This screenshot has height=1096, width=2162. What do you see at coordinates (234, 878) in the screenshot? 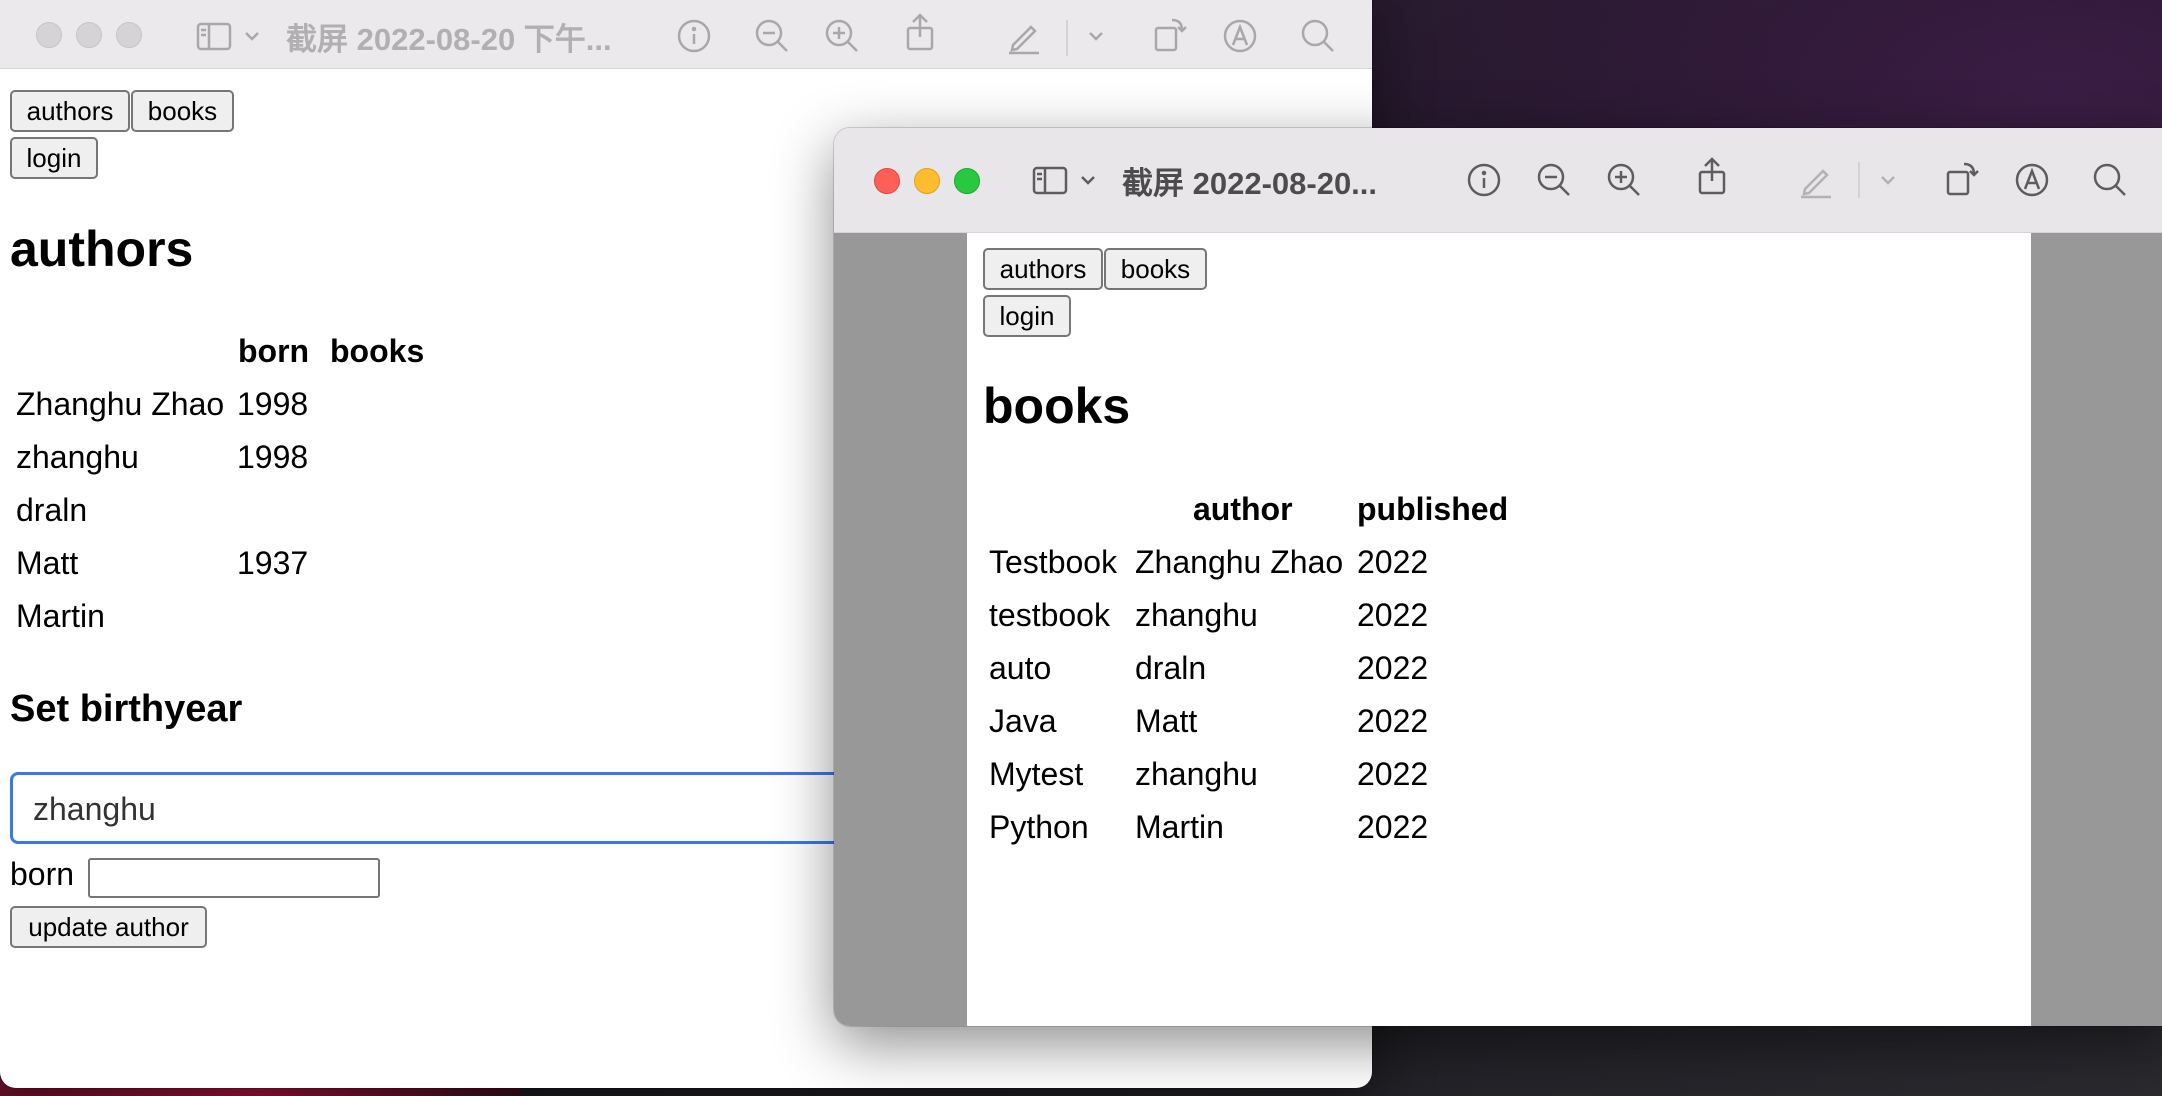
I see `born-input` at bounding box center [234, 878].